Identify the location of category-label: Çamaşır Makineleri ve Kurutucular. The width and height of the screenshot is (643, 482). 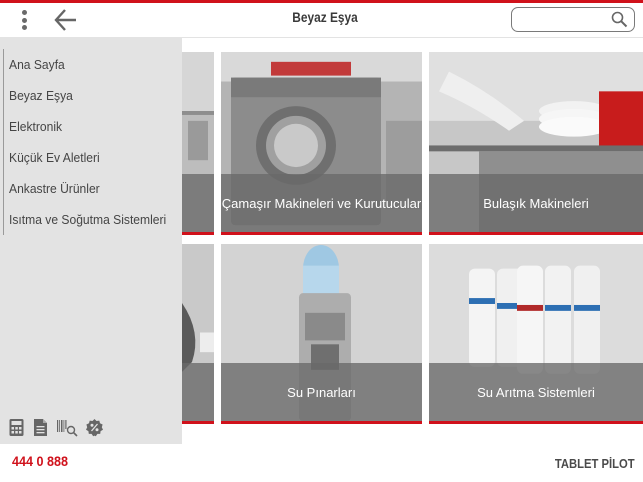
(321, 203).